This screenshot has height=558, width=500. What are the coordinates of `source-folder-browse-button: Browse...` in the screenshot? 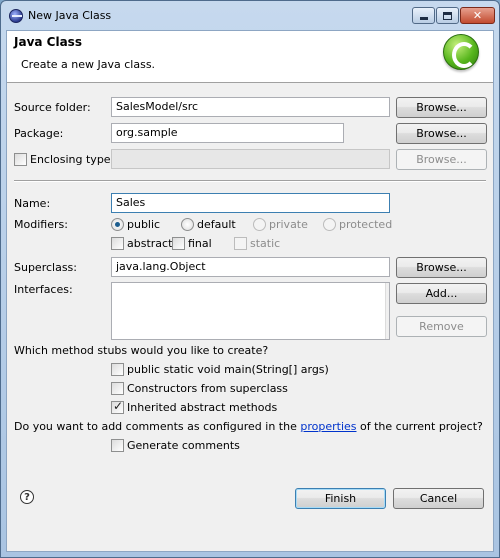 It's located at (441, 107).